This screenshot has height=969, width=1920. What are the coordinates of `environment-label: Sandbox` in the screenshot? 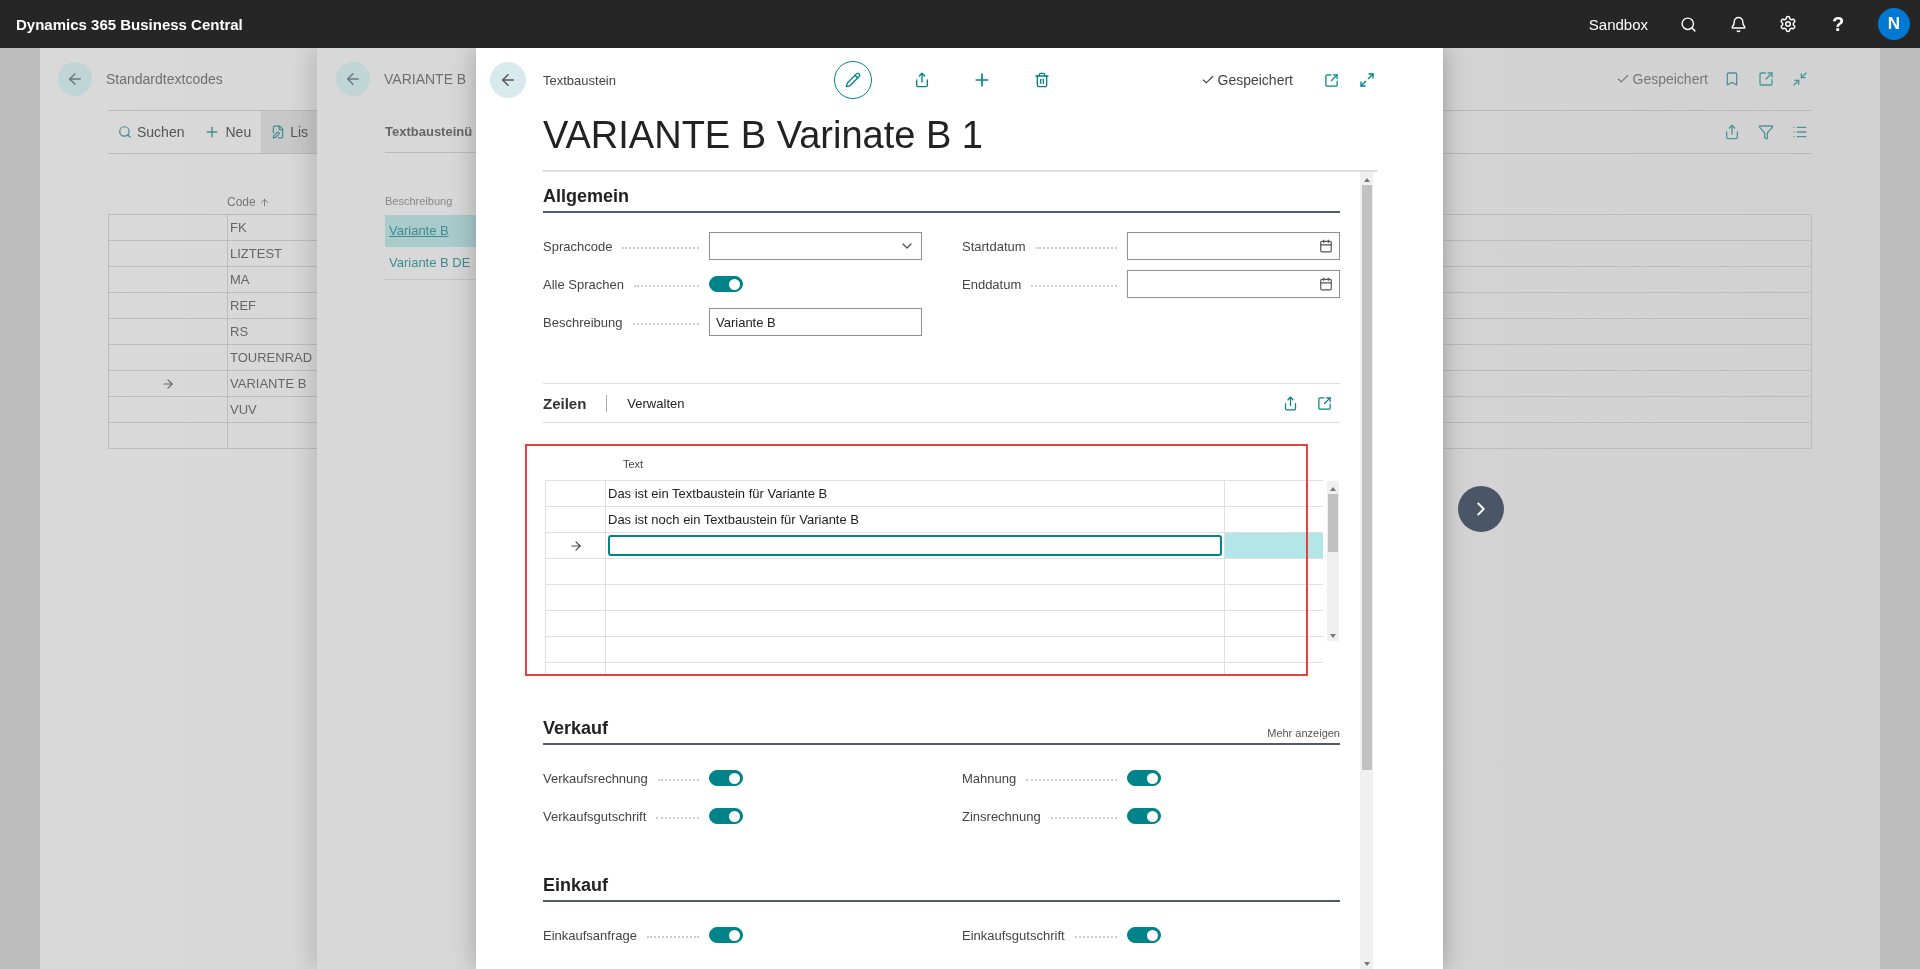 It's located at (1618, 24).